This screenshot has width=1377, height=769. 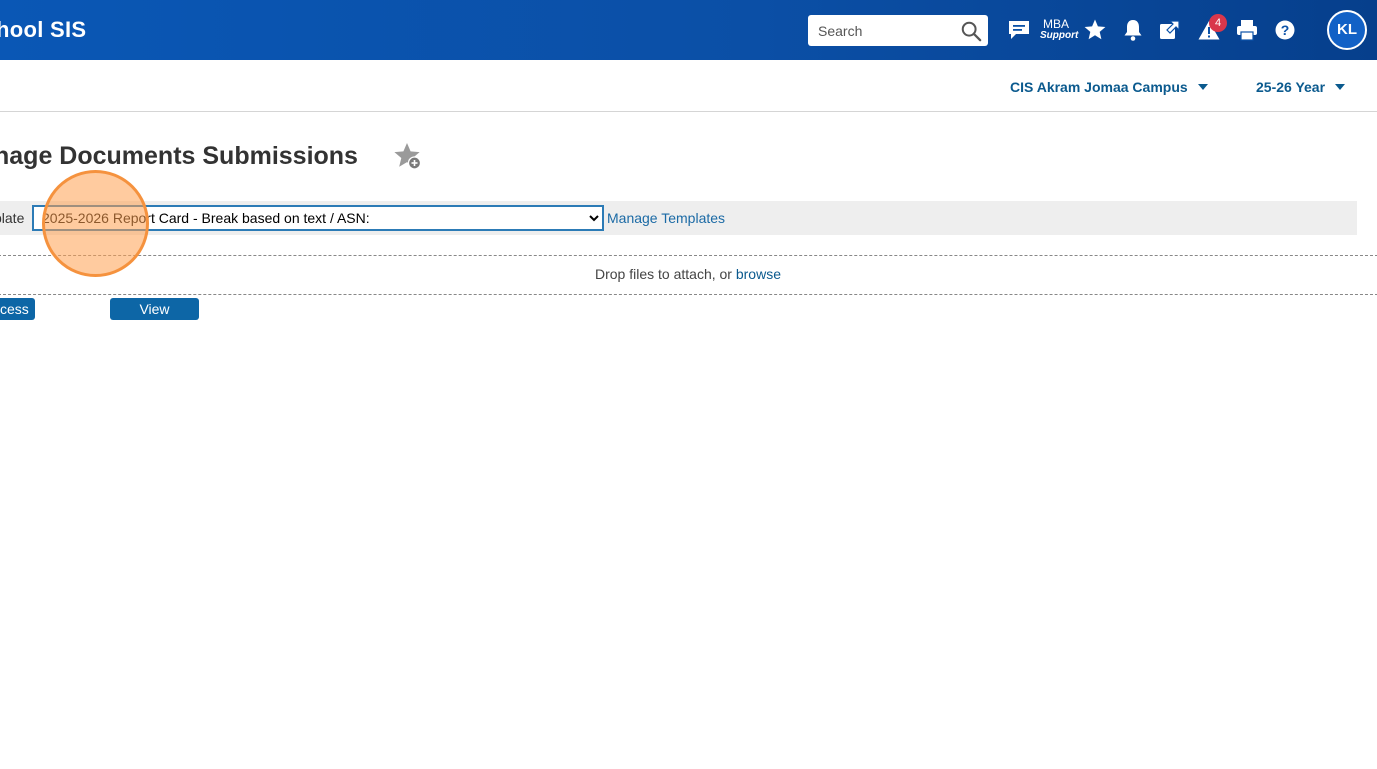 I want to click on search-box, so click(x=898, y=30).